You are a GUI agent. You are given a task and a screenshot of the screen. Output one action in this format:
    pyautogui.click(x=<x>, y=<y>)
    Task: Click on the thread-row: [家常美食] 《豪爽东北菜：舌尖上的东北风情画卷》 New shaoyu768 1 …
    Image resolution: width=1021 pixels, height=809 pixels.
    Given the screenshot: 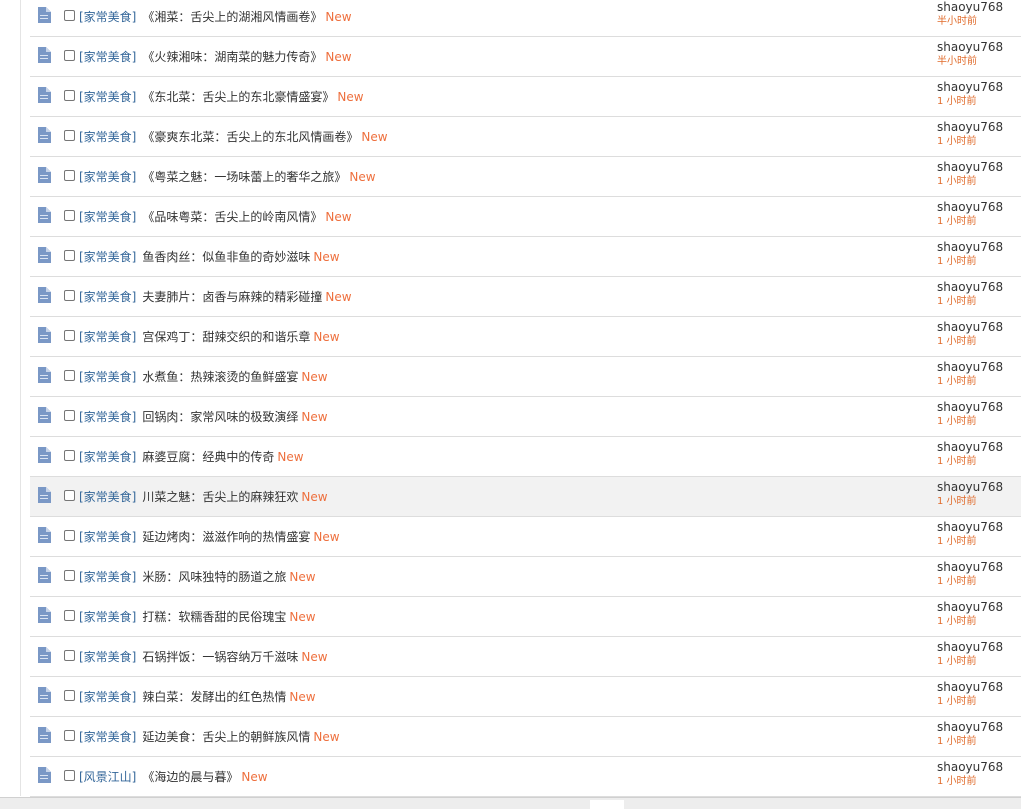 What is the action you would take?
    pyautogui.click(x=525, y=137)
    